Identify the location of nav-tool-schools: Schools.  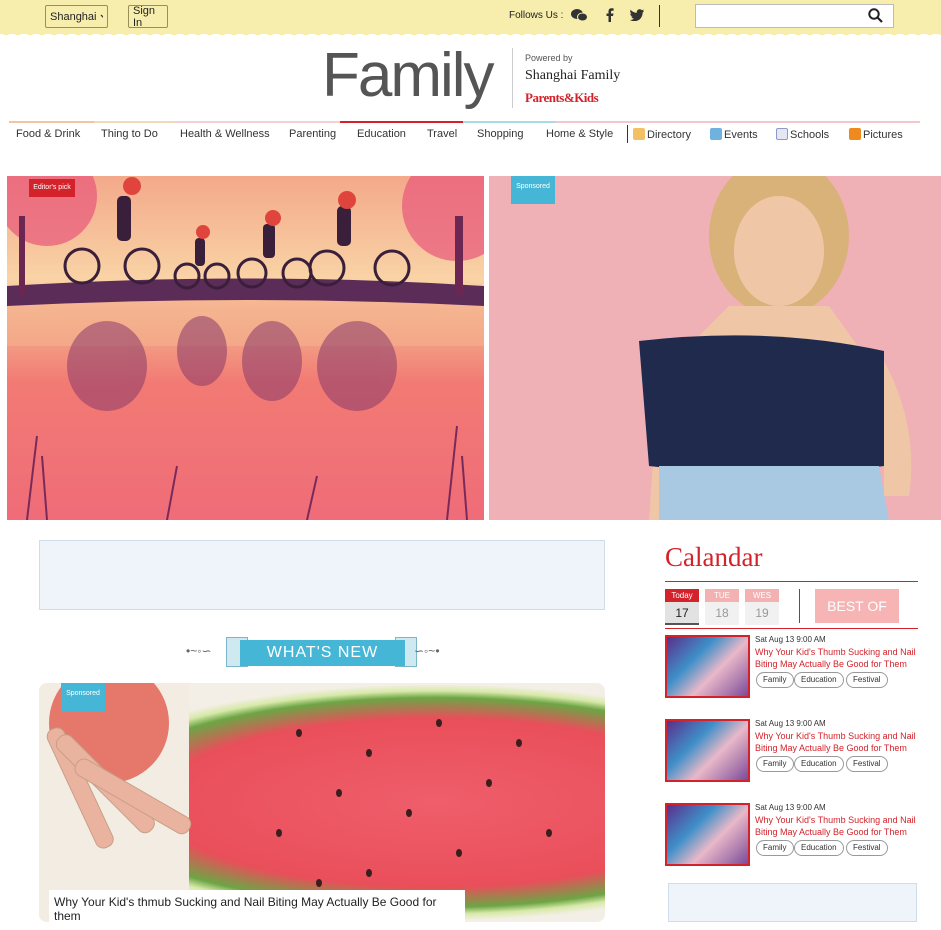
(802, 134).